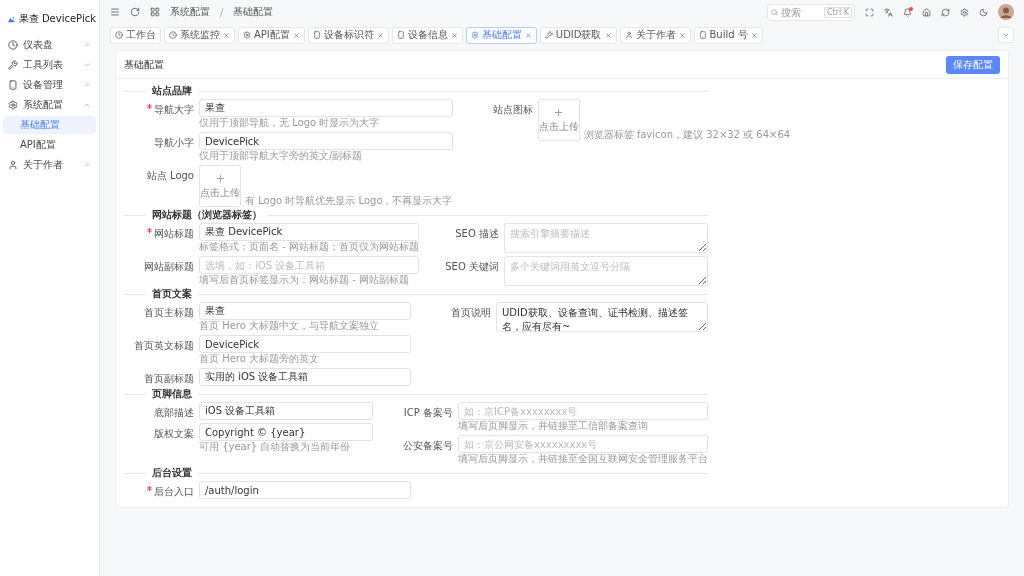 The width and height of the screenshot is (1024, 576). What do you see at coordinates (964, 12) in the screenshot?
I see `settings-icon` at bounding box center [964, 12].